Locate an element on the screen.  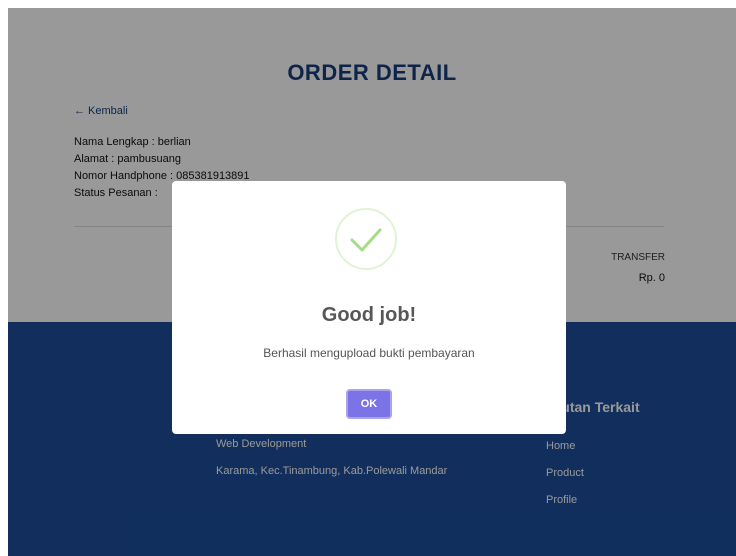
check-mark-icon is located at coordinates (366, 240).